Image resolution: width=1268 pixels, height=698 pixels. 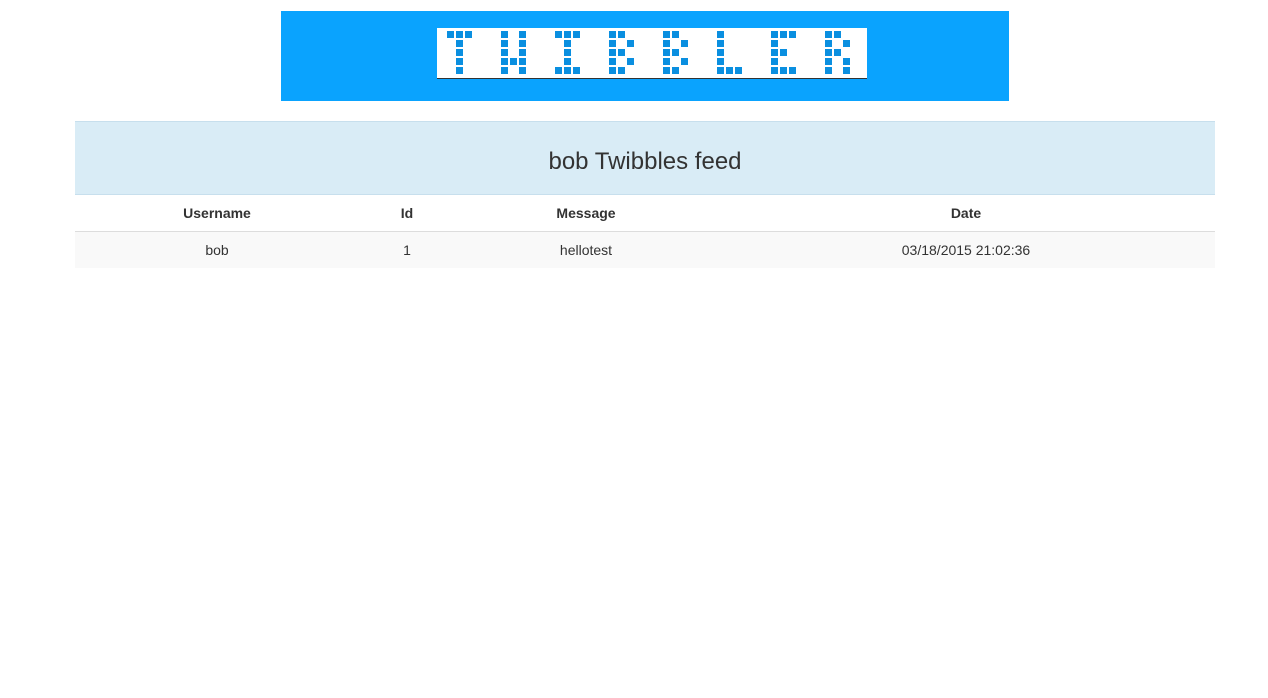 I want to click on column-header-message: Message, so click(x=586, y=213).